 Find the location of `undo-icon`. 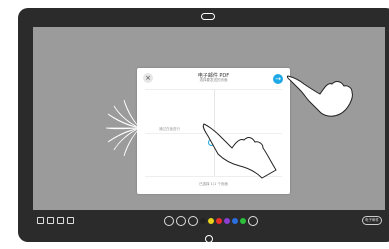

undo-icon is located at coordinates (60, 220).